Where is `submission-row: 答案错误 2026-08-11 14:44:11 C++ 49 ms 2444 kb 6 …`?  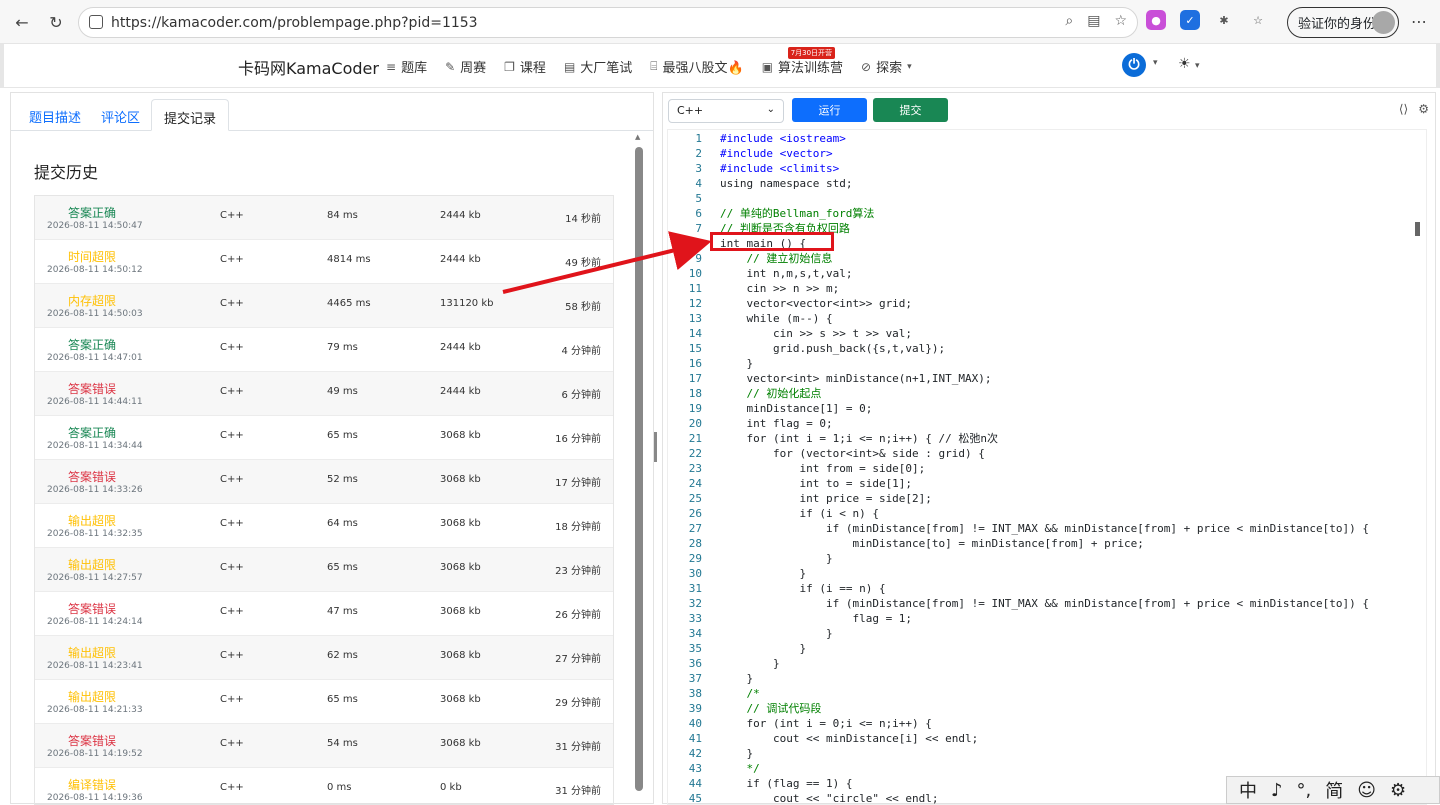 submission-row: 答案错误 2026-08-11 14:44:11 C++ 49 ms 2444 kb 6 … is located at coordinates (324, 394).